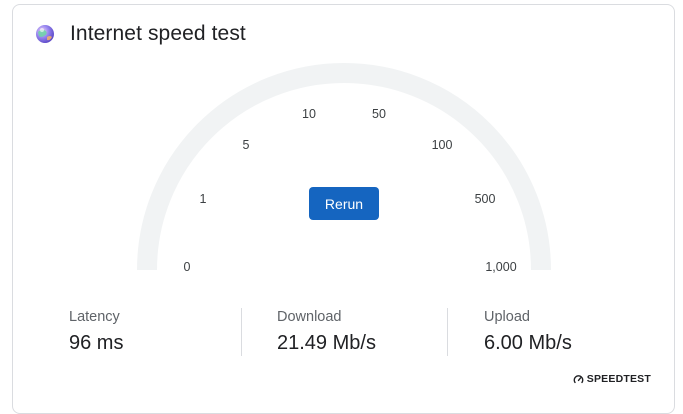 The width and height of the screenshot is (683, 414). I want to click on gauge-tick-500: 500, so click(485, 199).